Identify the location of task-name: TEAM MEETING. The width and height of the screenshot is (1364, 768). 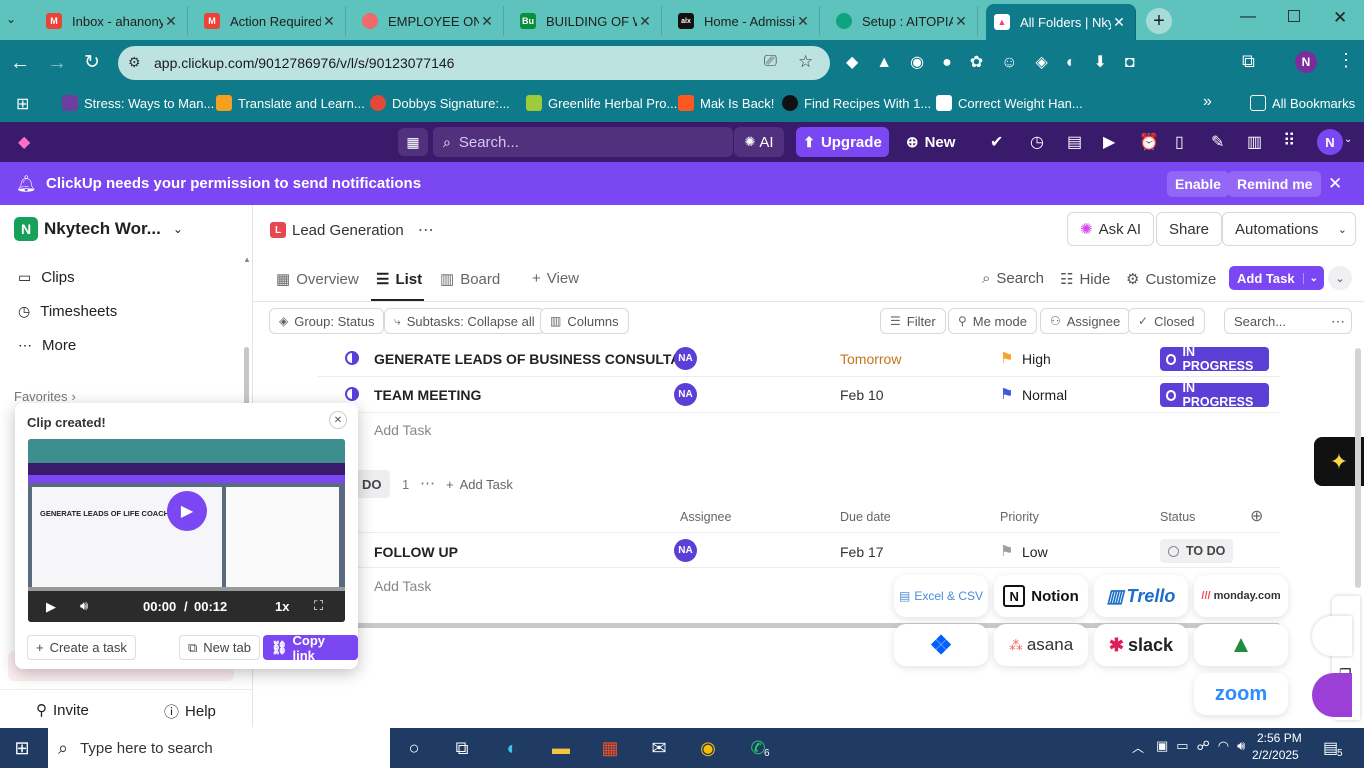
(427, 395).